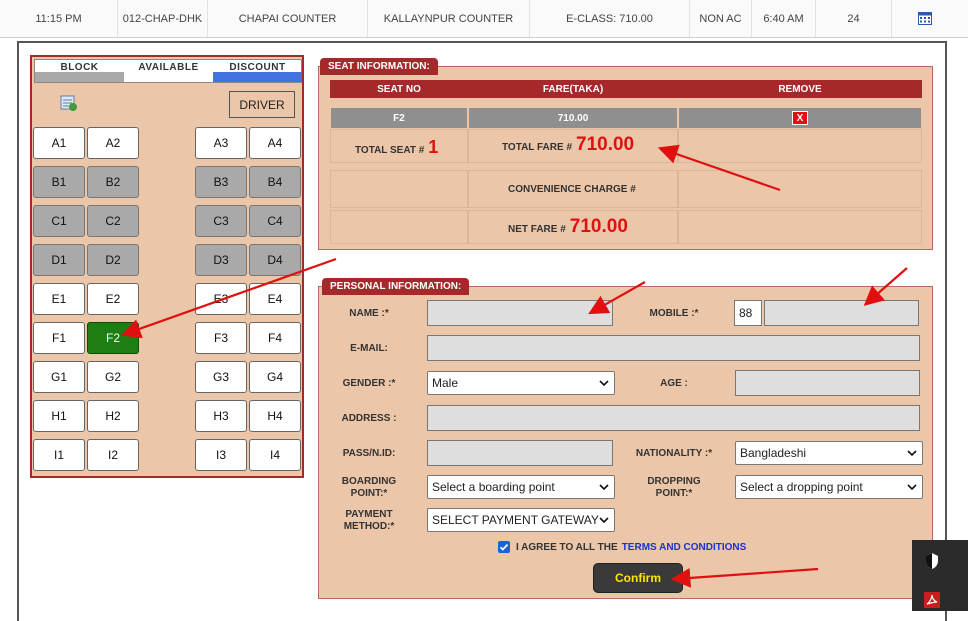 The image size is (968, 621). What do you see at coordinates (275, 338) in the screenshot?
I see `seat-f4: F4` at bounding box center [275, 338].